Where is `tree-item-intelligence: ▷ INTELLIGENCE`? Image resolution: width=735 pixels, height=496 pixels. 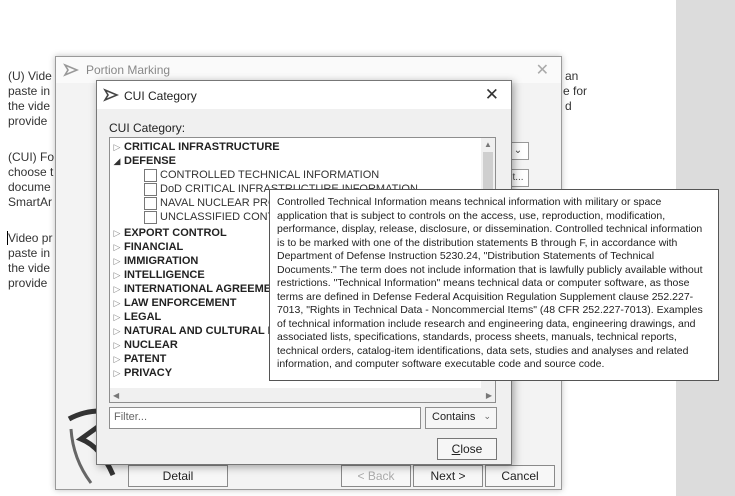
tree-item-intelligence: ▷ INTELLIGENCE is located at coordinates (157, 275).